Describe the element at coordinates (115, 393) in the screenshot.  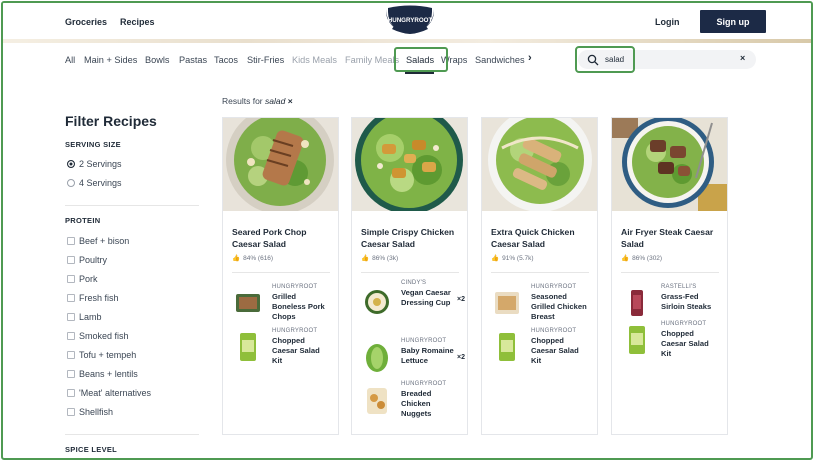
I see `protein-label: 'Meat' alternatives` at that location.